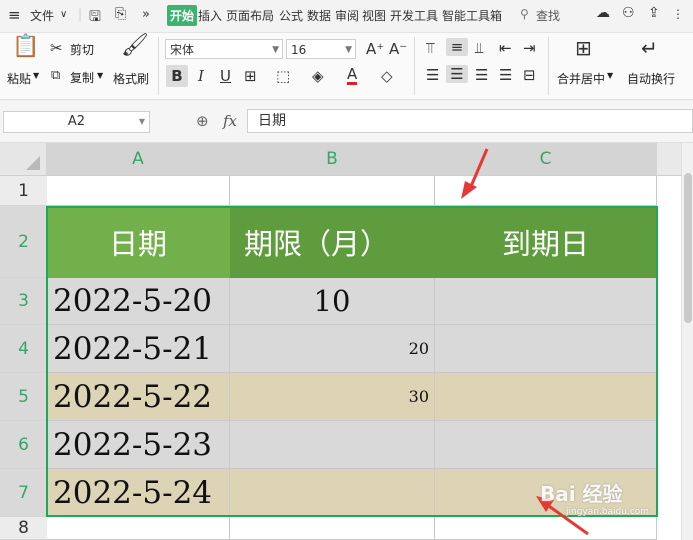 The image size is (693, 540). What do you see at coordinates (321, 49) in the screenshot?
I see `font-size-select: 16 ▼` at bounding box center [321, 49].